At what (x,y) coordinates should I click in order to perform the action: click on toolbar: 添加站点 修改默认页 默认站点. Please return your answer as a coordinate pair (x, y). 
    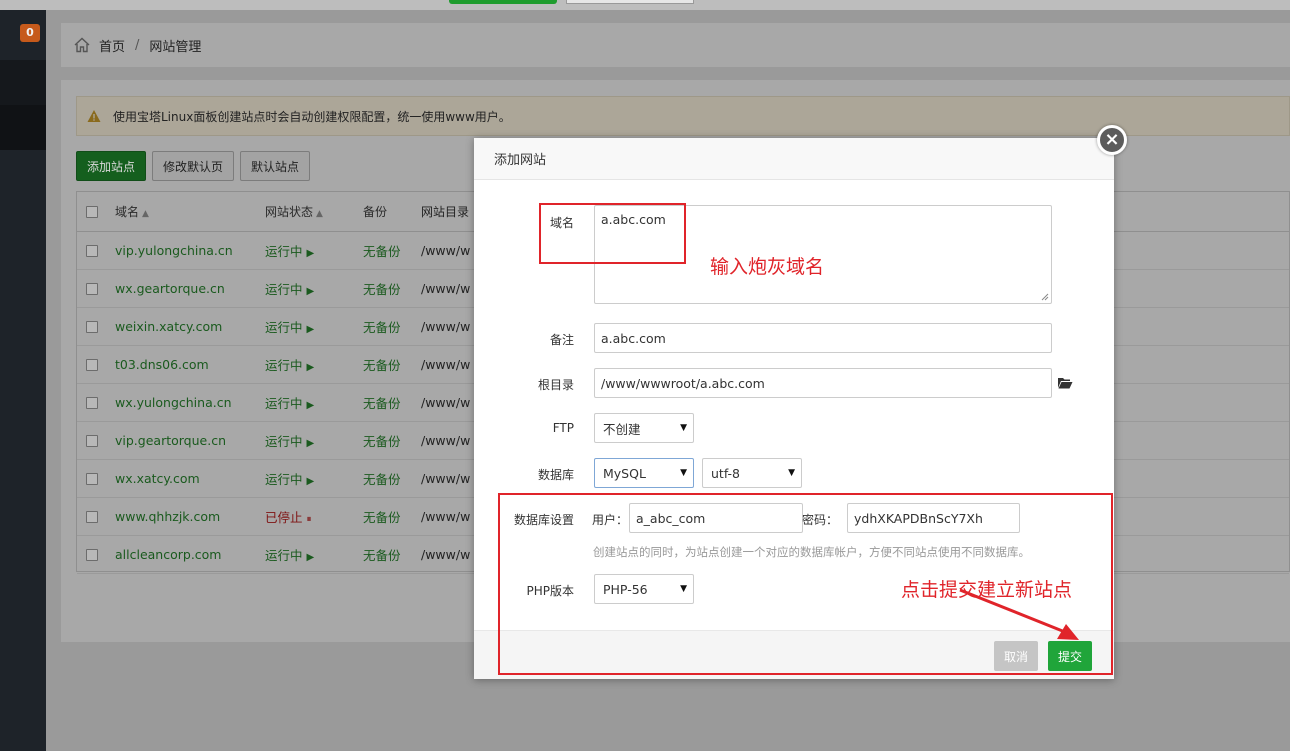
    Looking at the image, I should click on (193, 166).